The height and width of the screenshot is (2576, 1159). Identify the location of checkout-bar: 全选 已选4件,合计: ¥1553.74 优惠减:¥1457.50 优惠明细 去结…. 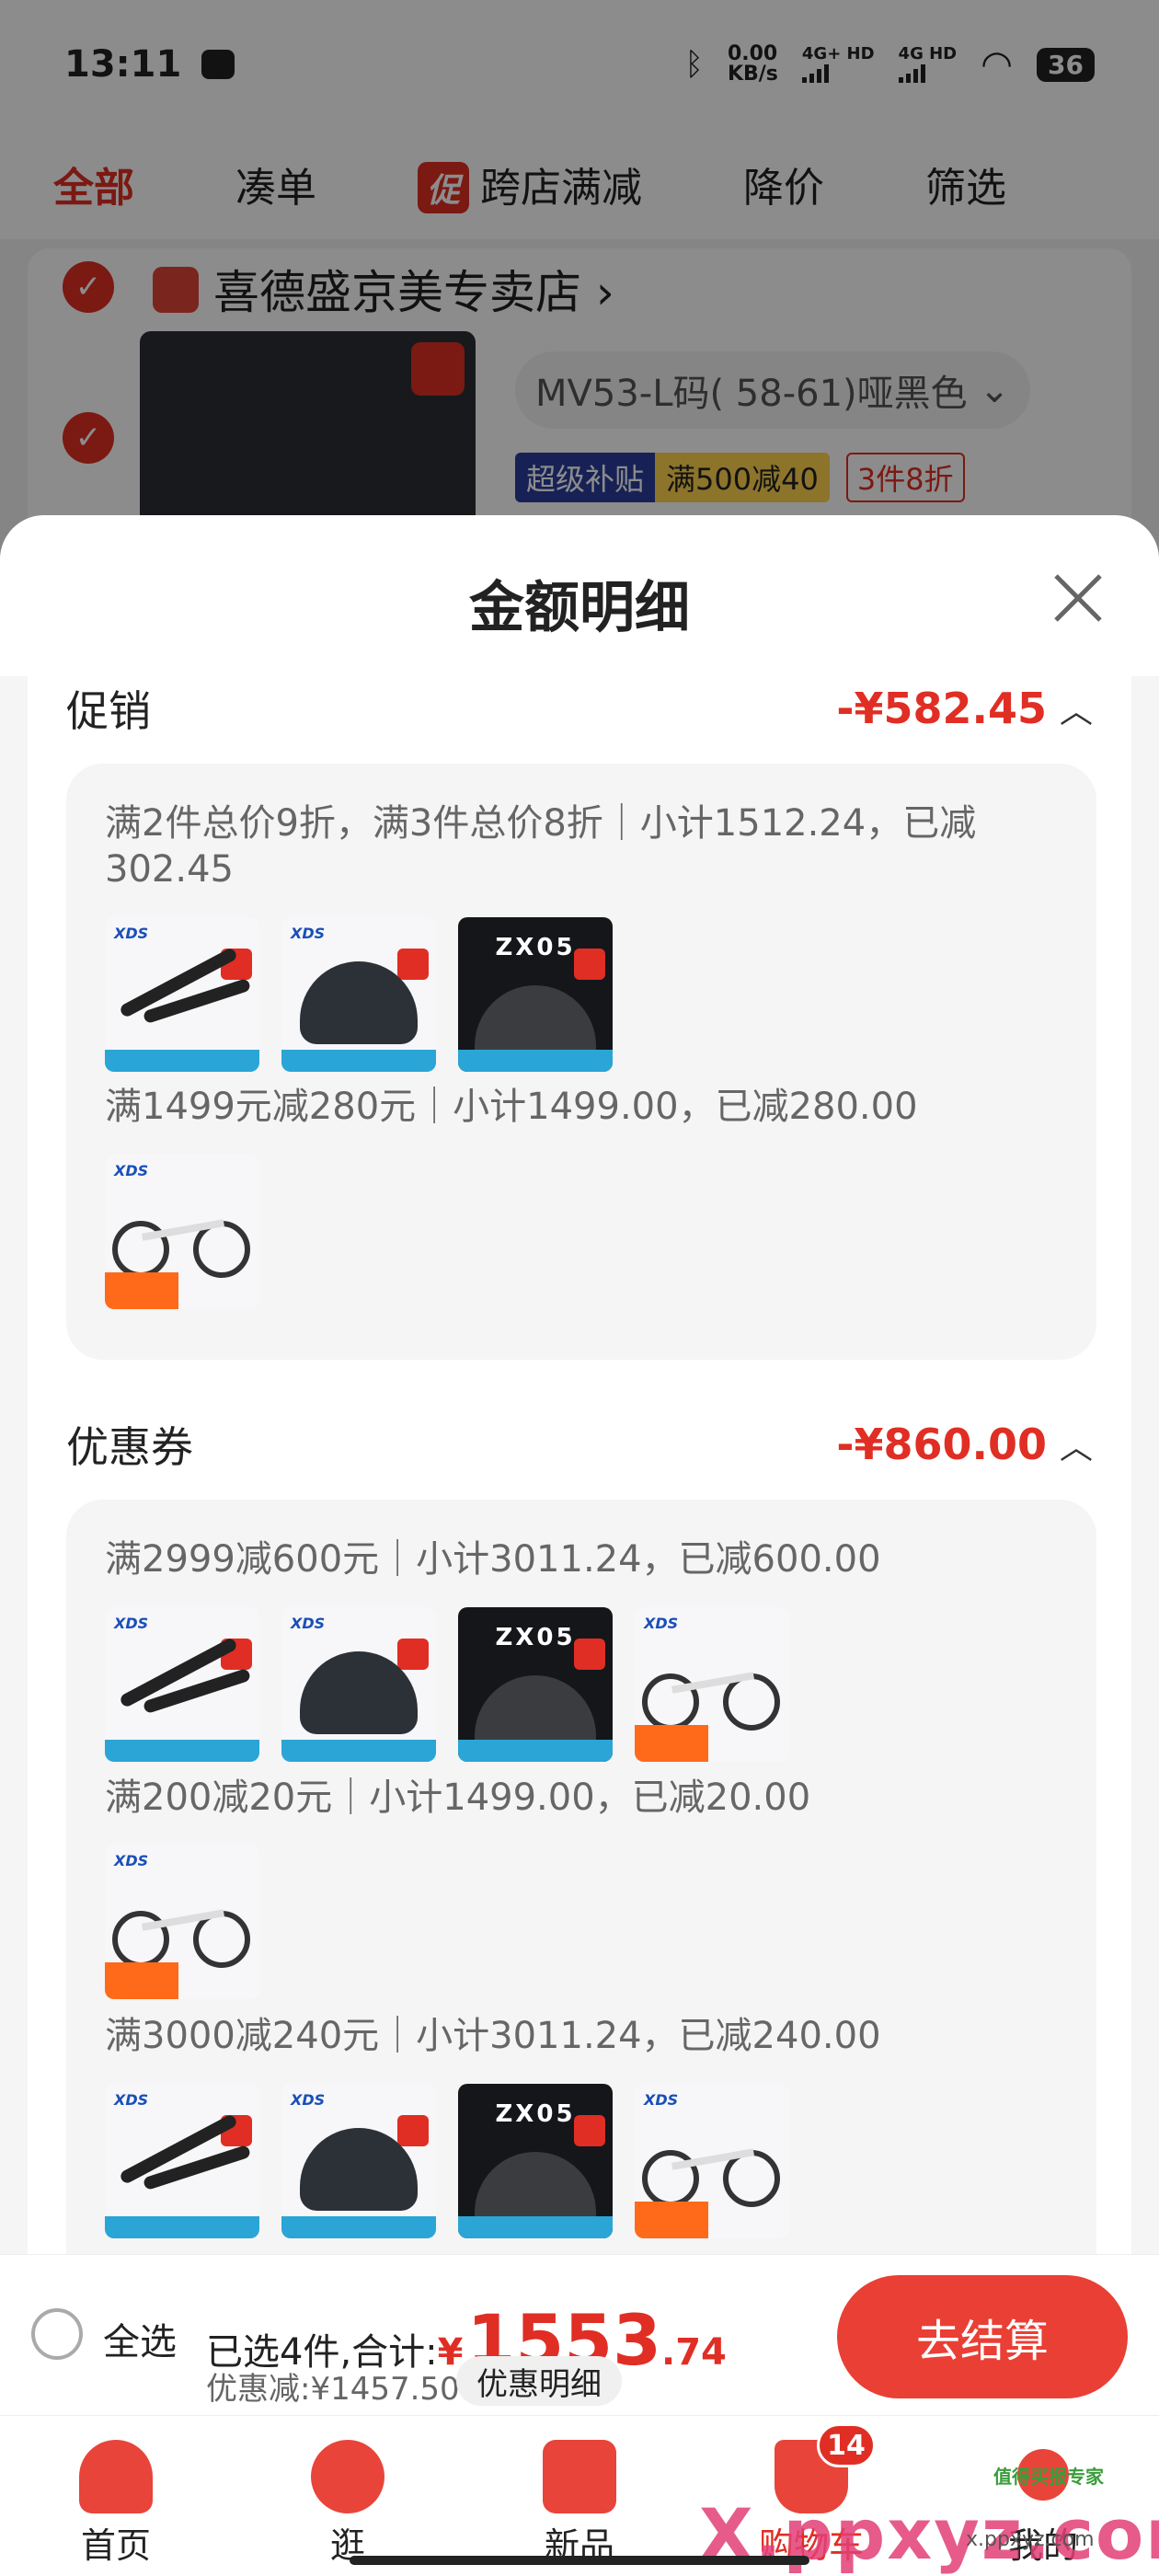
(579, 2334).